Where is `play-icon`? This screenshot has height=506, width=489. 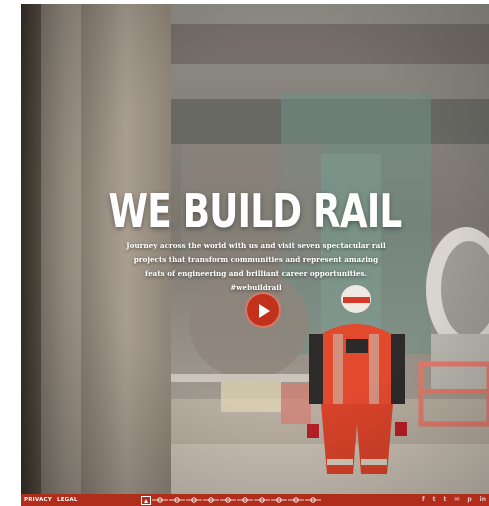 play-icon is located at coordinates (264, 311).